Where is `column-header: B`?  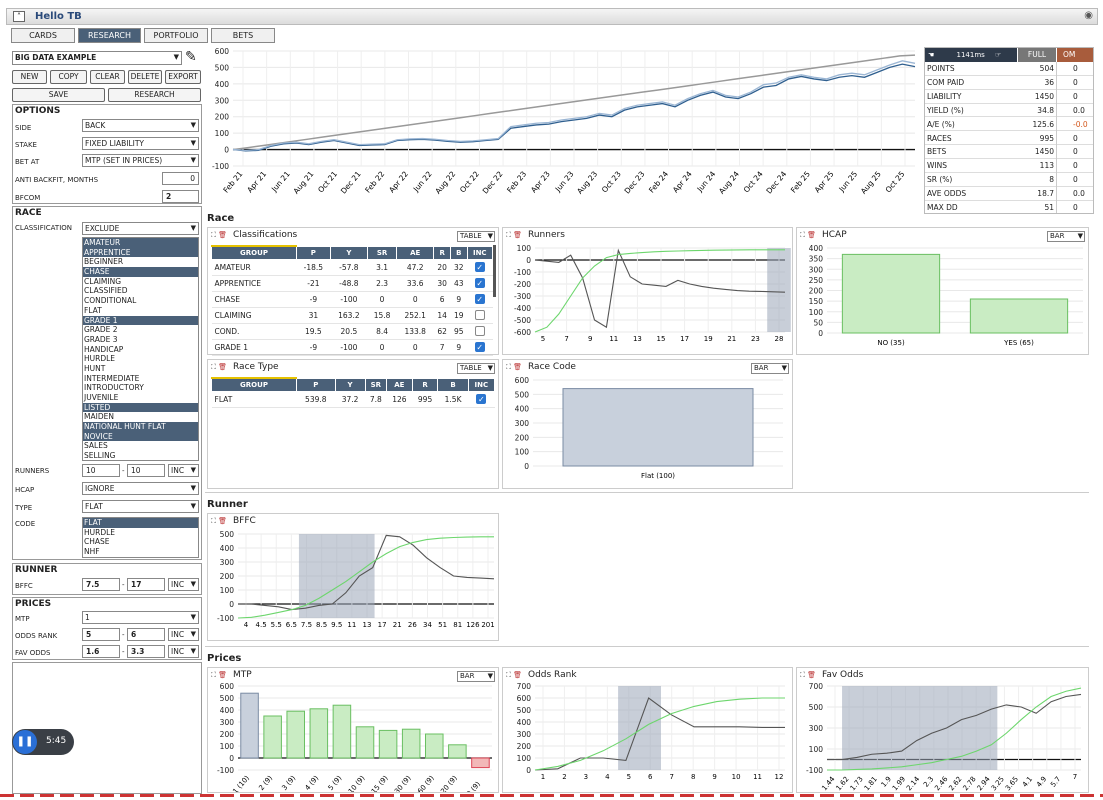 column-header: B is located at coordinates (453, 384).